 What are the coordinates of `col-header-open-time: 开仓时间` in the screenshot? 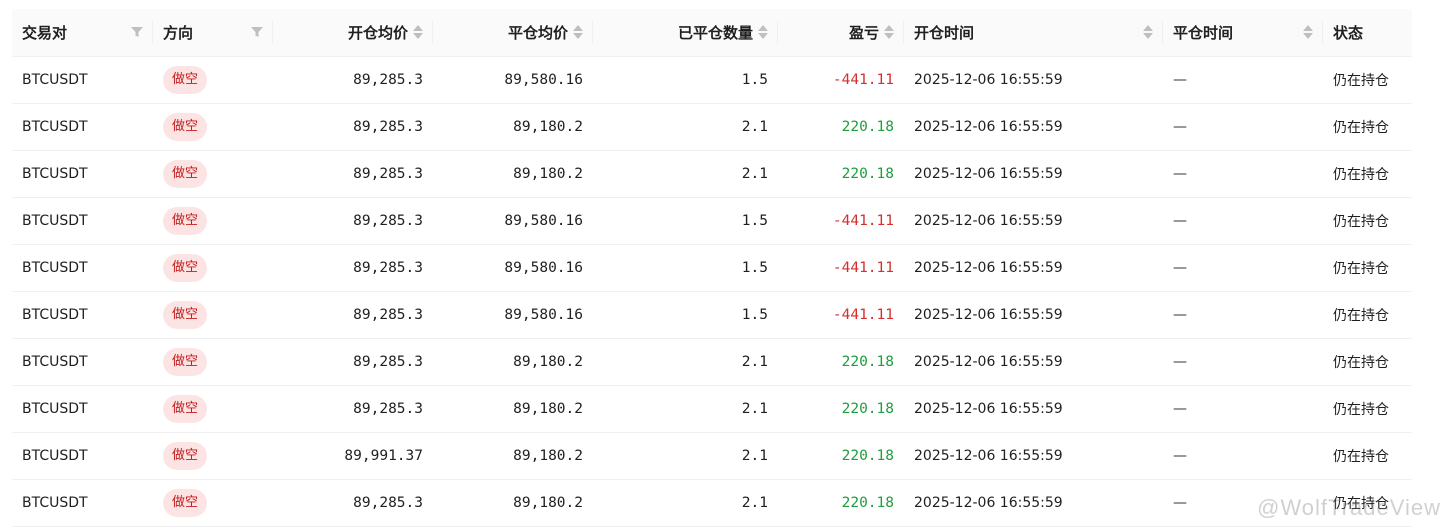 It's located at (1033, 33).